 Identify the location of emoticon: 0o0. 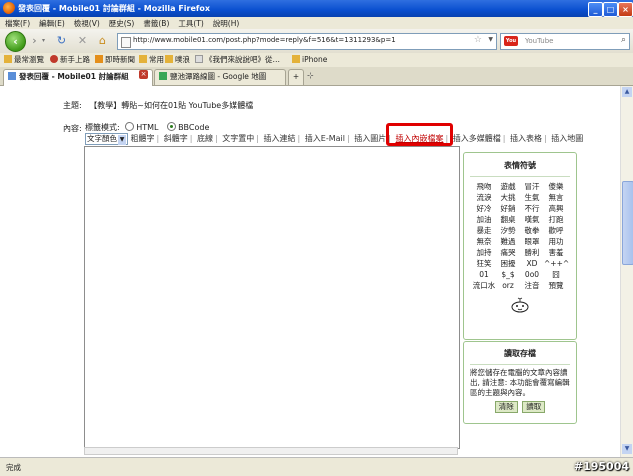
(532, 274).